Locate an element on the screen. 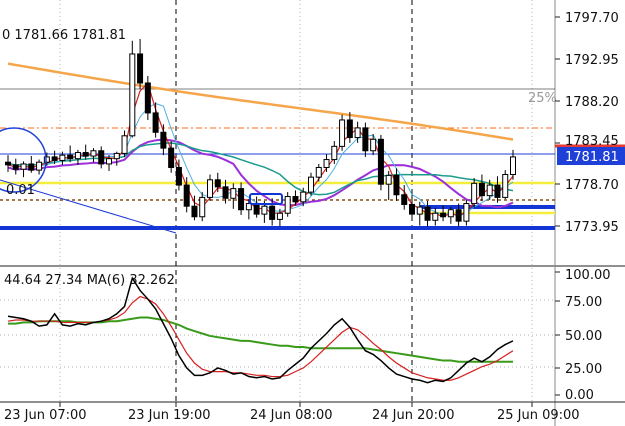 The image size is (625, 426). price-tick-label: 1773.95 is located at coordinates (592, 227).